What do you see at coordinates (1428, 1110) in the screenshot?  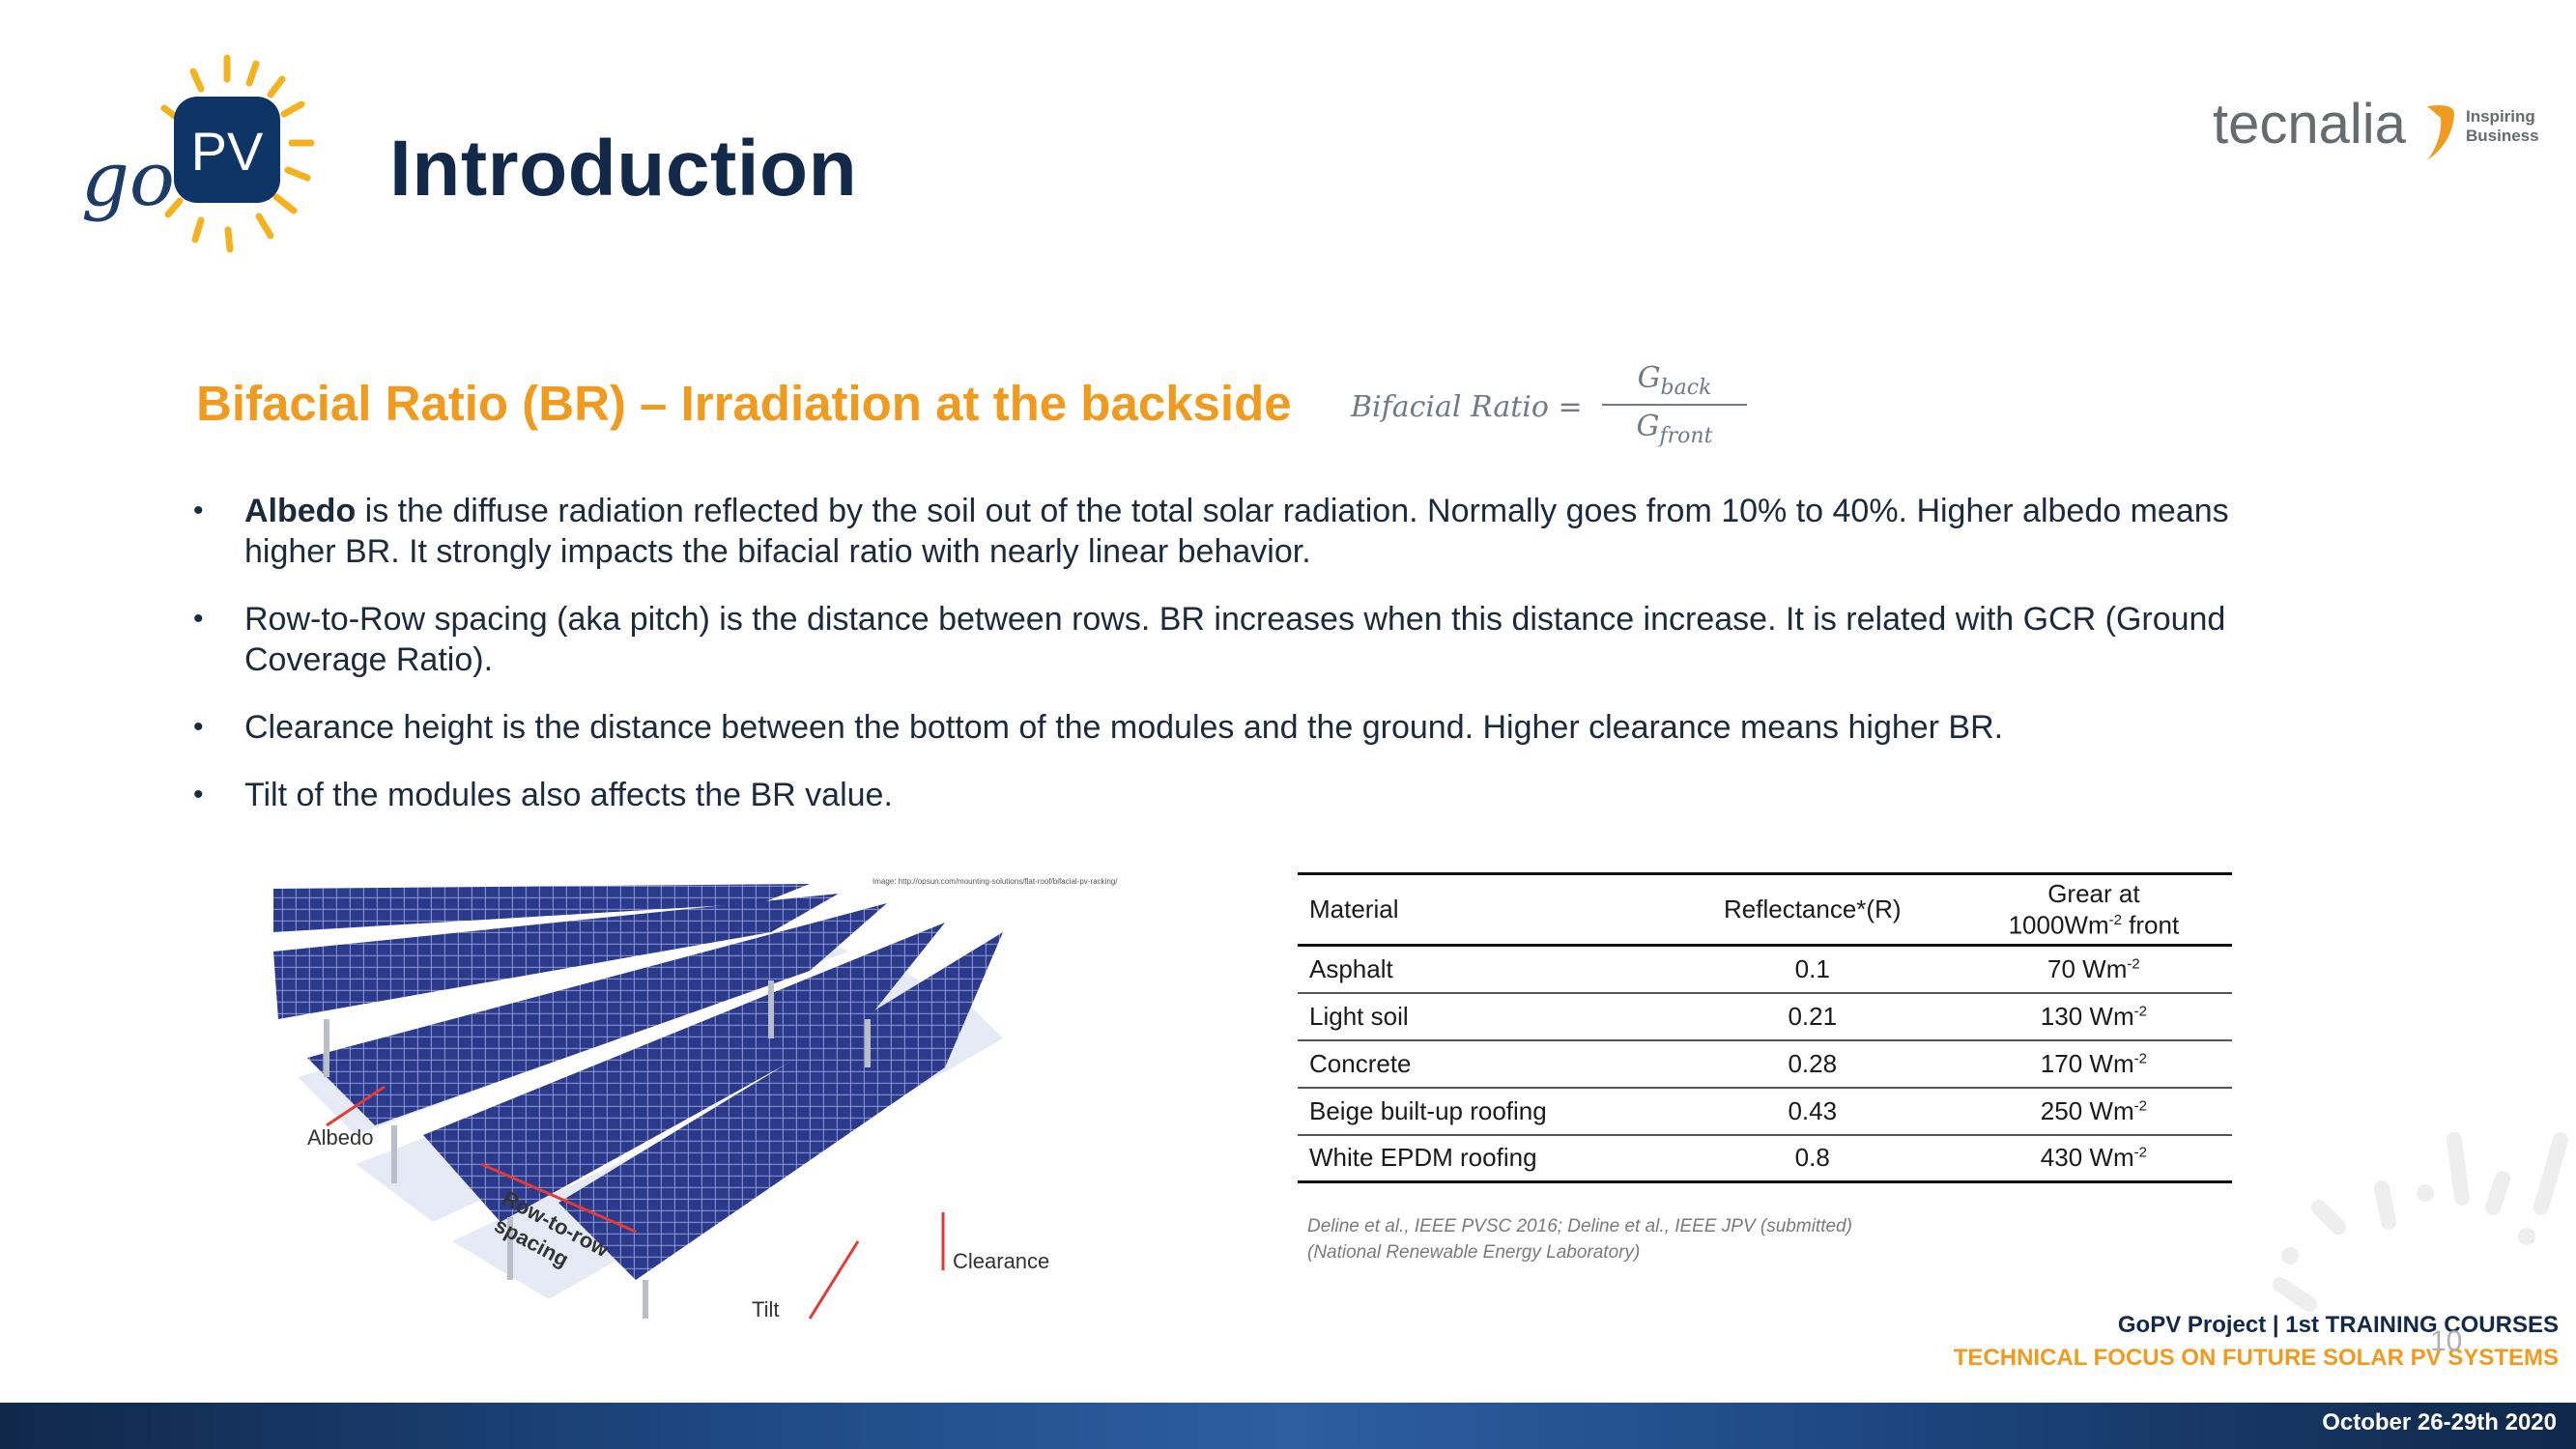 I see `cell-material: Beige built-up roofing` at bounding box center [1428, 1110].